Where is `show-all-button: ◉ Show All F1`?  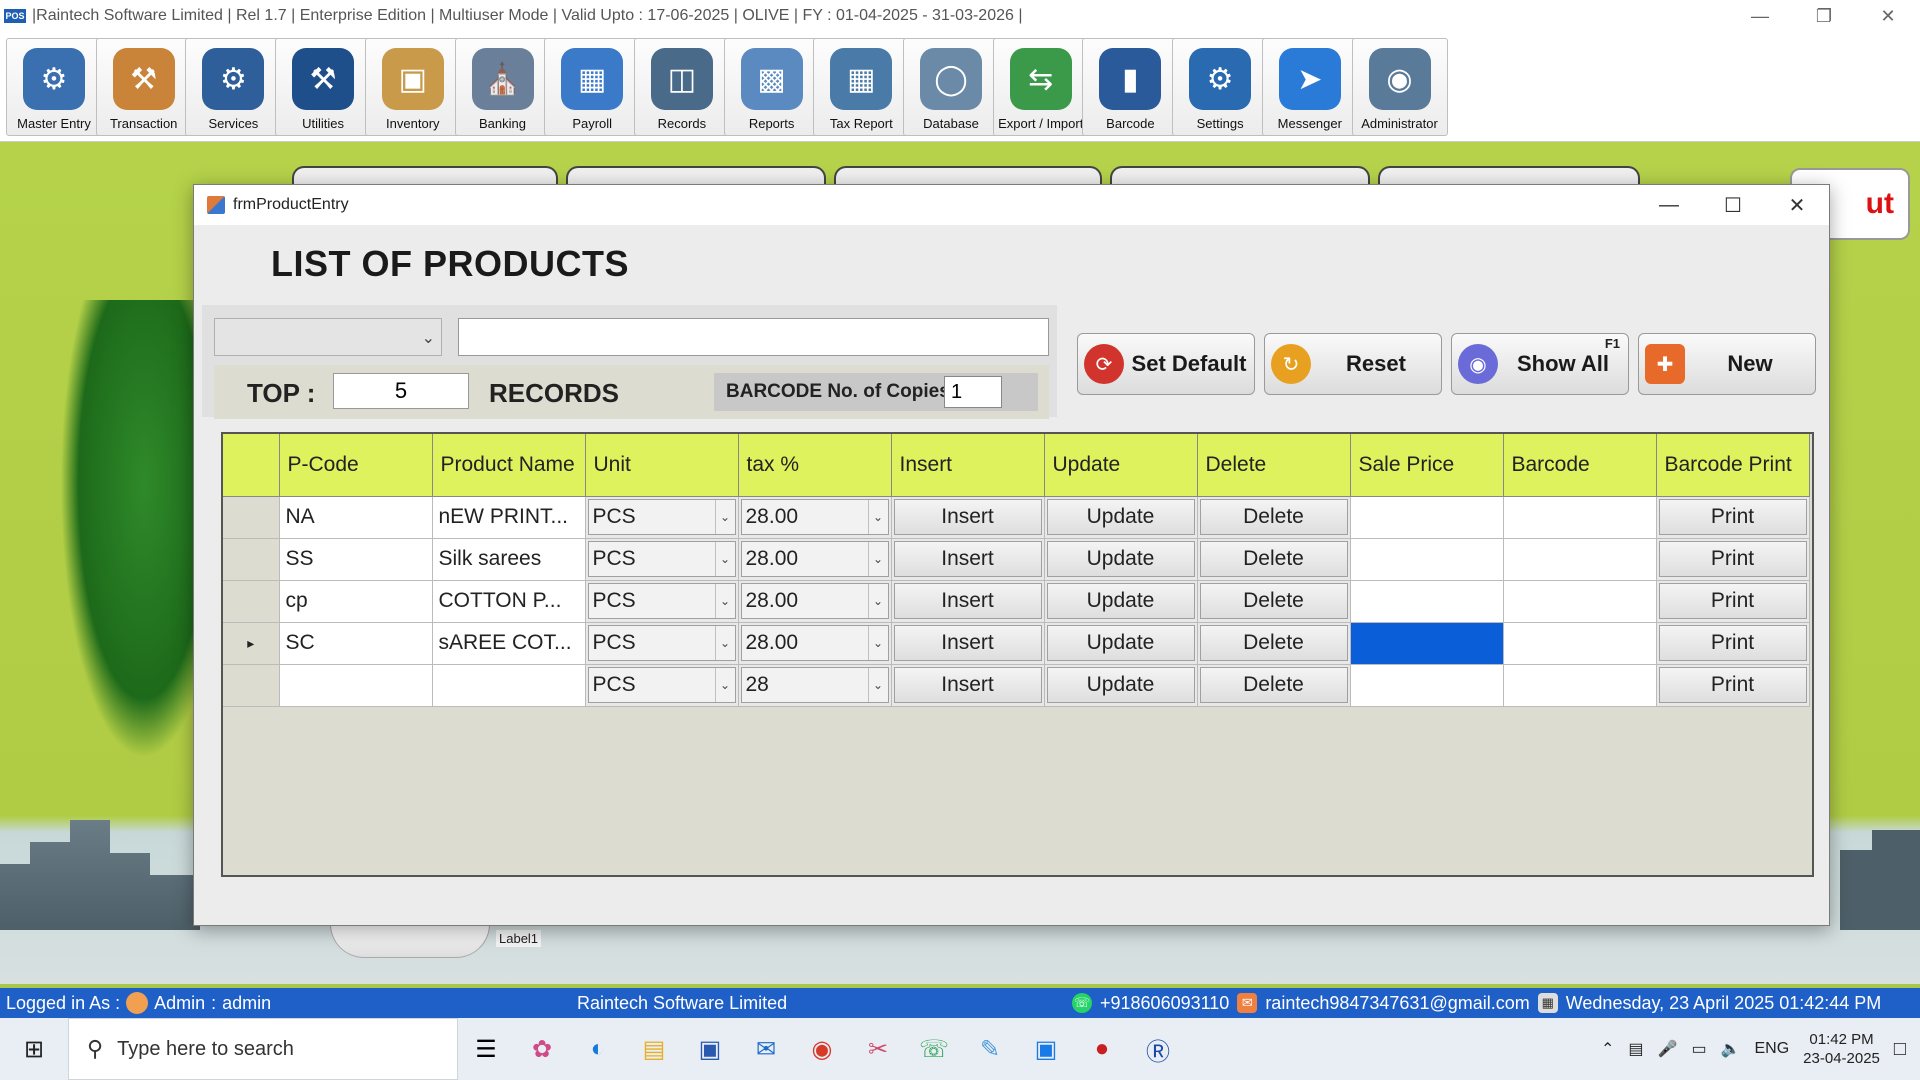 show-all-button: ◉ Show All F1 is located at coordinates (1540, 364).